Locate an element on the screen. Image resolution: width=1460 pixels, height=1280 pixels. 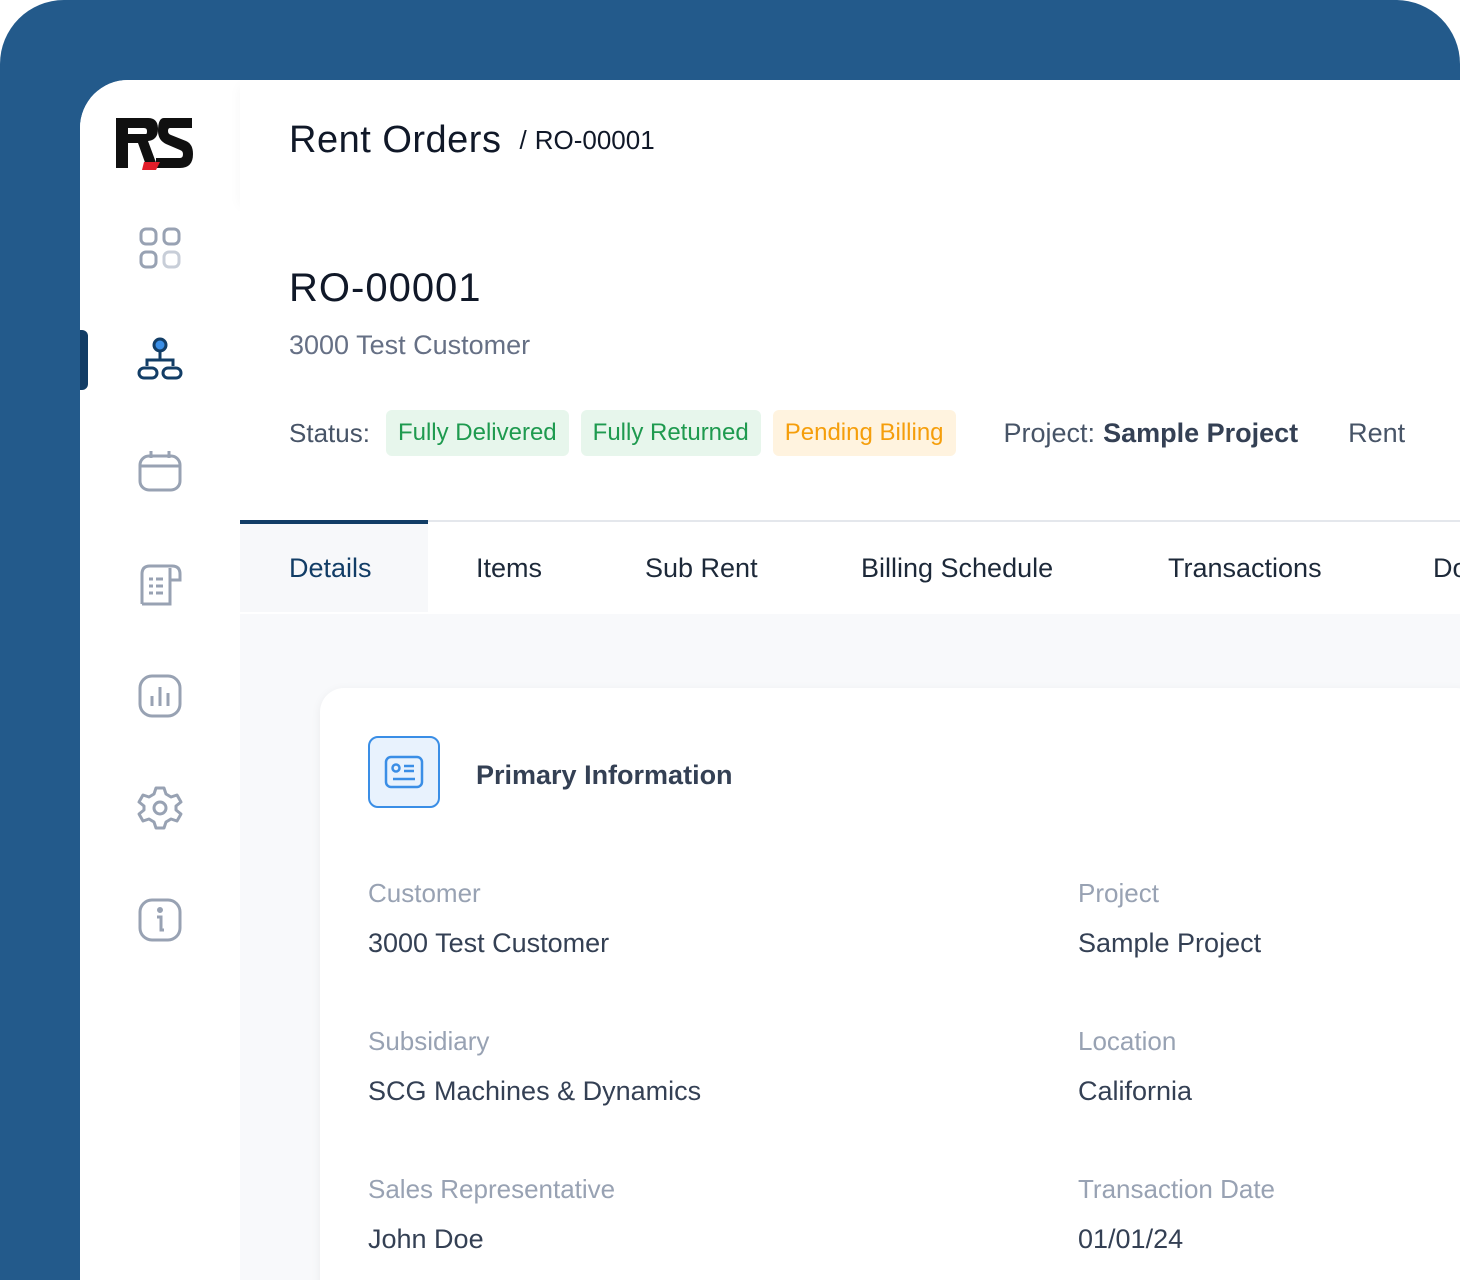
project-label: Project: is located at coordinates (1049, 432).